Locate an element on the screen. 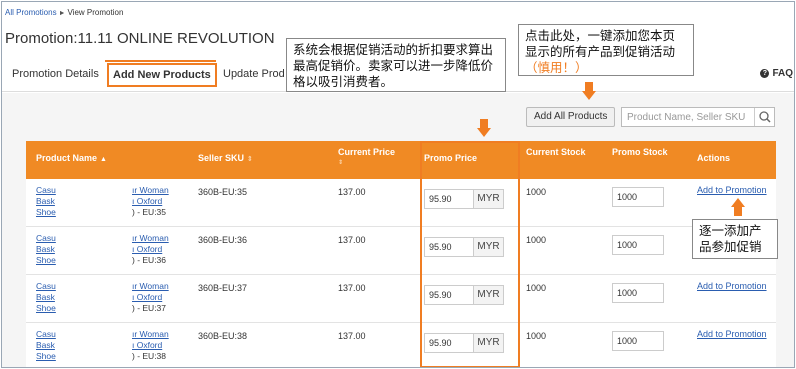  header-seller-sku: Seller SKU ⇕ is located at coordinates (225, 158).